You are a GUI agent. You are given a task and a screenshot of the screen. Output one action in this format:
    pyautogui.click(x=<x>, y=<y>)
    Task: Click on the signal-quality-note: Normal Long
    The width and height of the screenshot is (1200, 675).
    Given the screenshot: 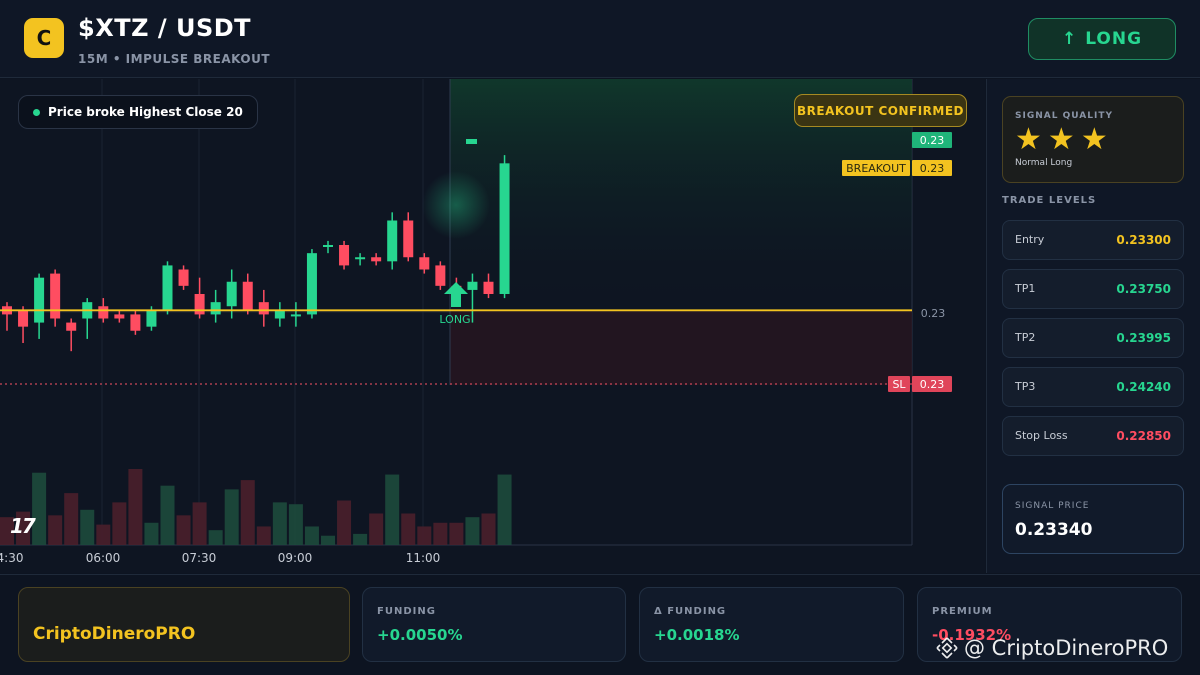 What is the action you would take?
    pyautogui.click(x=1044, y=163)
    